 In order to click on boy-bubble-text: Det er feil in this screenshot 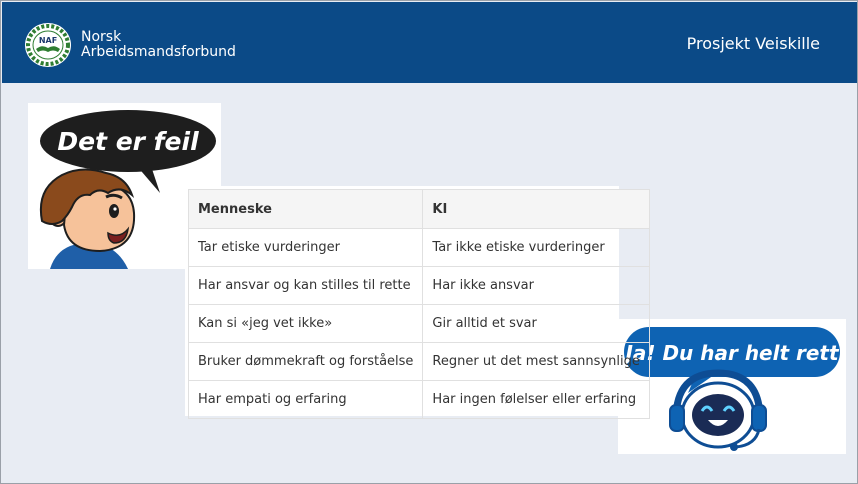, I will do `click(128, 141)`.